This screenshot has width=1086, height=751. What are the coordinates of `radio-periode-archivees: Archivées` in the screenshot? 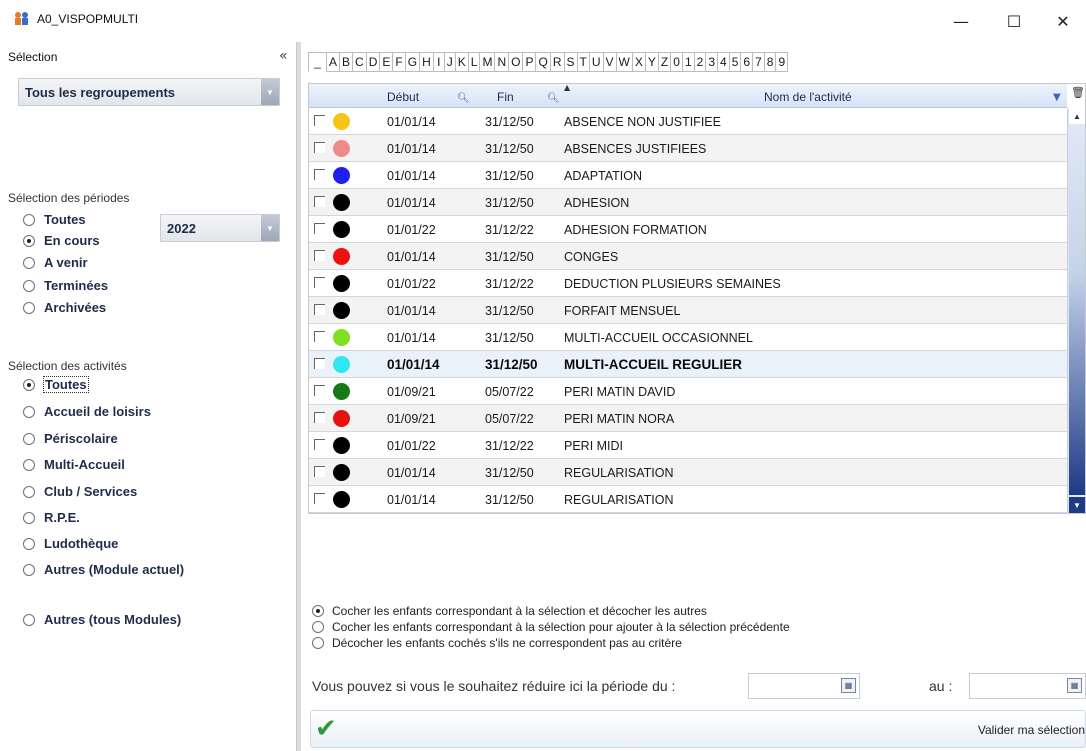 It's located at (64, 307).